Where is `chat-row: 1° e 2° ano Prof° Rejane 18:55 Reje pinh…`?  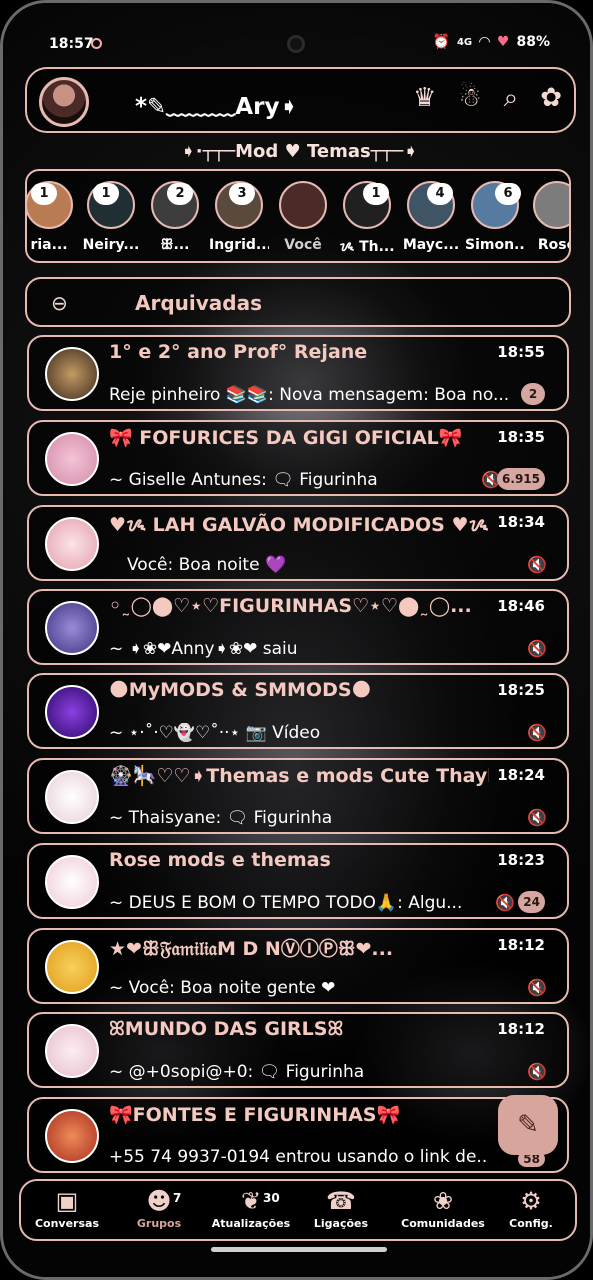 chat-row: 1° e 2° ano Prof° Rejane 18:55 Reje pinh… is located at coordinates (298, 373).